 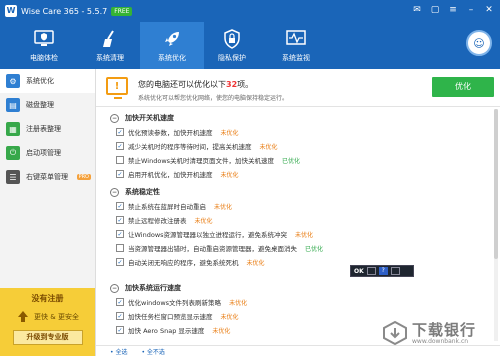 What do you see at coordinates (23, 316) in the screenshot?
I see `upgrade-arrow-icon` at bounding box center [23, 316].